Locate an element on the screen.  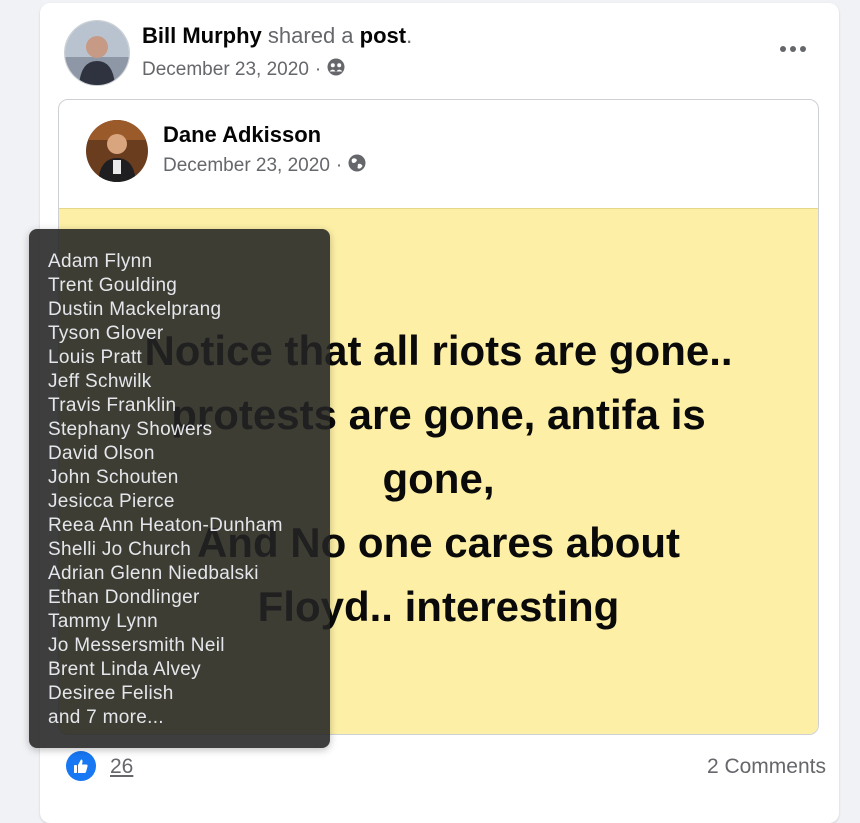
more-options-button is located at coordinates (793, 49).